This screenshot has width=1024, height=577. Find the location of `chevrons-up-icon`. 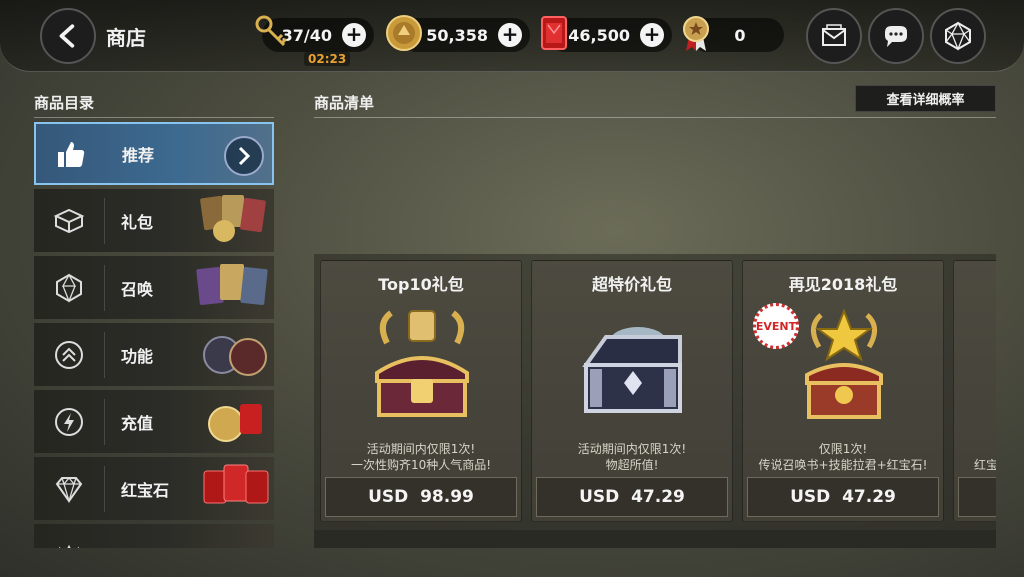

chevrons-up-icon is located at coordinates (69, 354).